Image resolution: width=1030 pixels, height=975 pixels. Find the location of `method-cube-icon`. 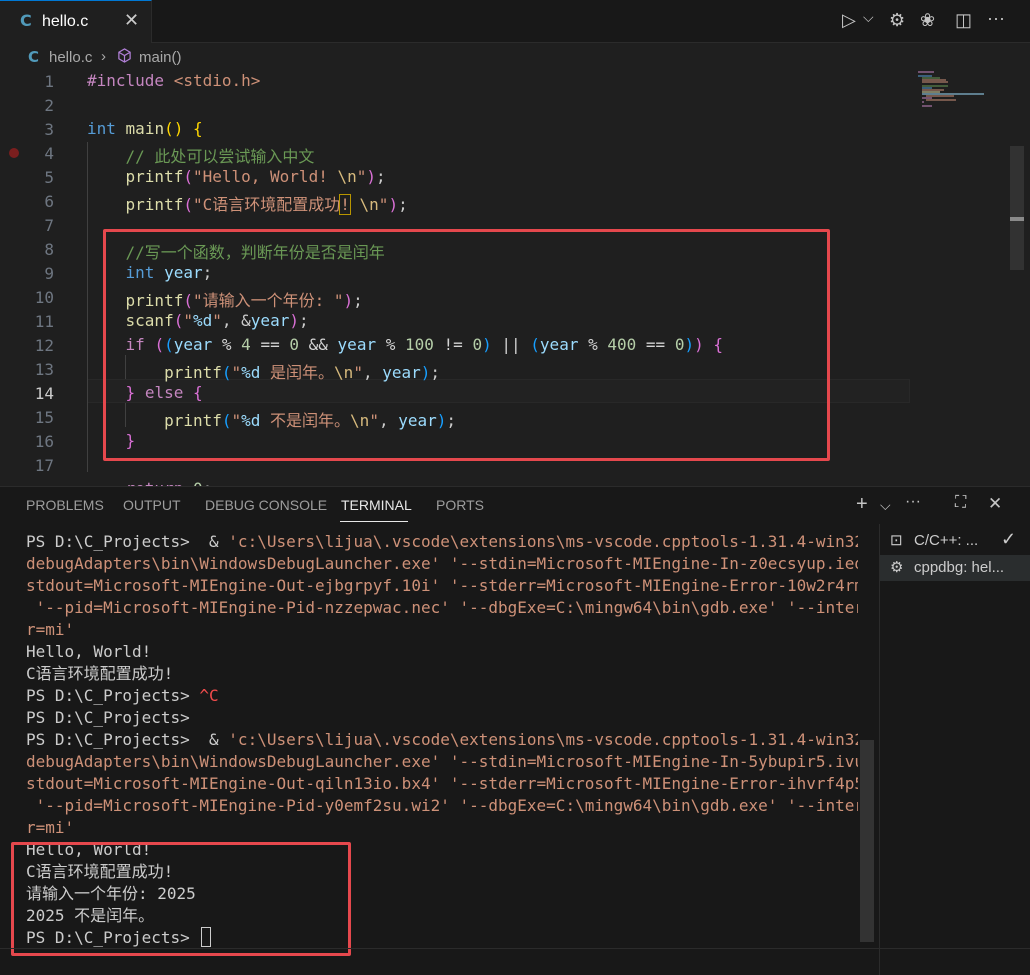

method-cube-icon is located at coordinates (124, 55).